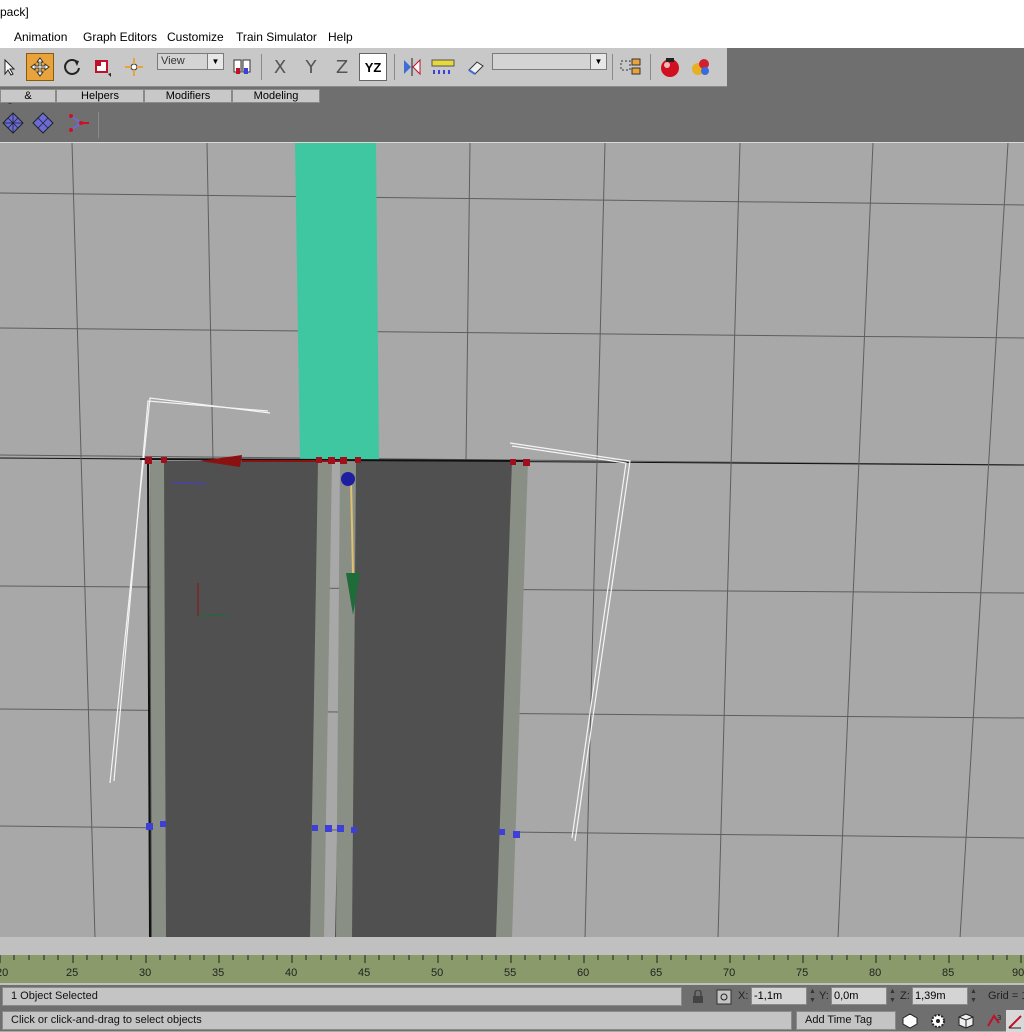  What do you see at coordinates (948, 973) in the screenshot?
I see `ruler-label: 85` at bounding box center [948, 973].